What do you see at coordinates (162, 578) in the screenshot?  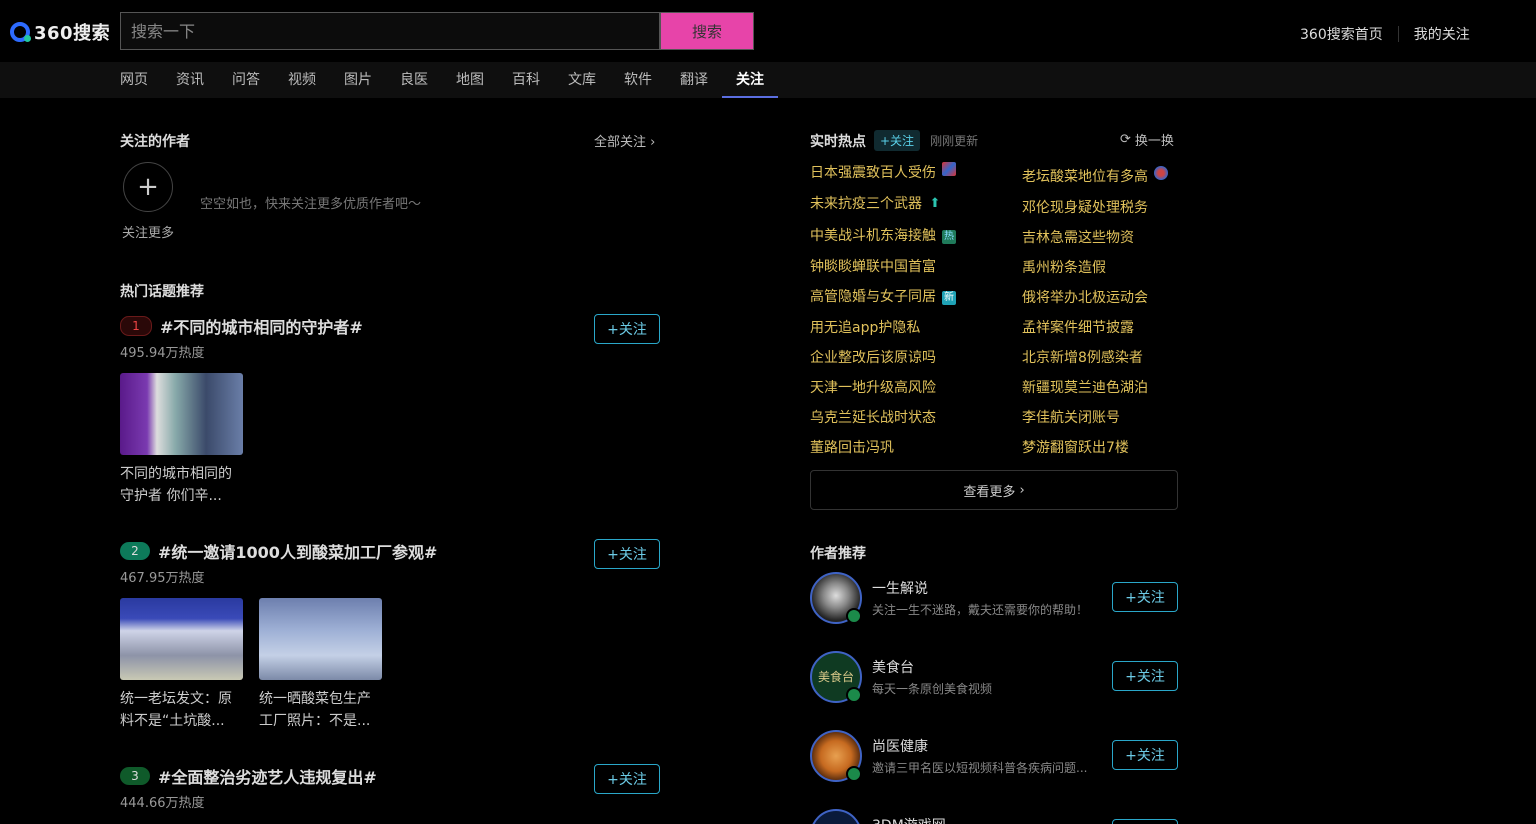 I see `topic-heat: 467.95万热度` at bounding box center [162, 578].